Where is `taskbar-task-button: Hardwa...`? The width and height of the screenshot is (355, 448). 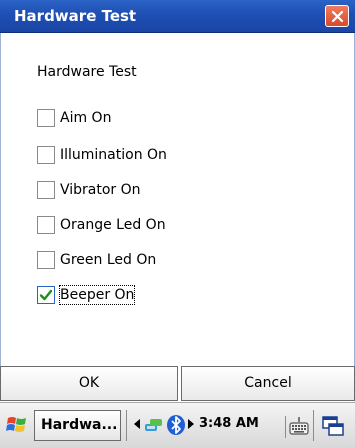
taskbar-task-button: Hardwa... is located at coordinates (77, 425).